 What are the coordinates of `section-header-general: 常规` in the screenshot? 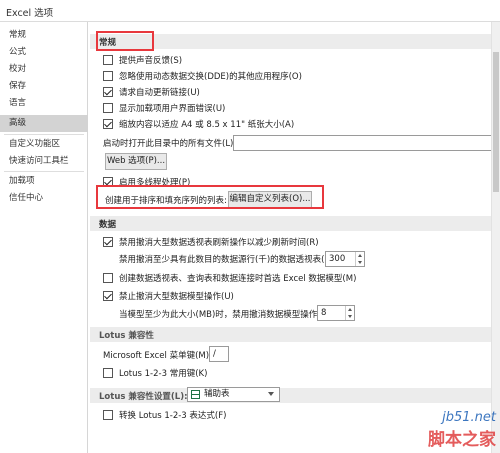 It's located at (295, 41).